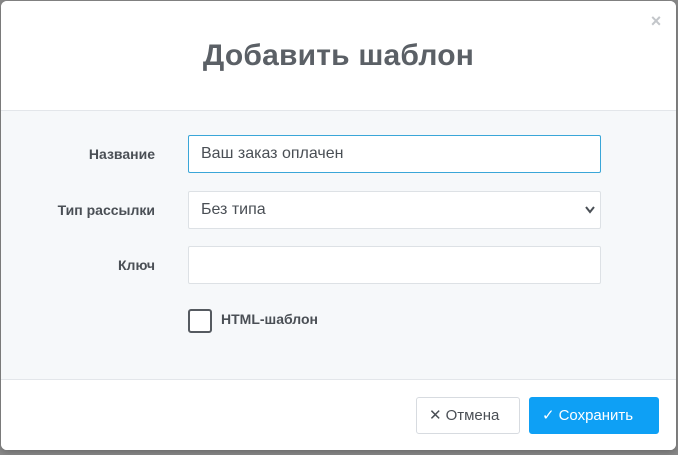 This screenshot has height=455, width=678. I want to click on cancel-button-label: Отмена, so click(472, 415).